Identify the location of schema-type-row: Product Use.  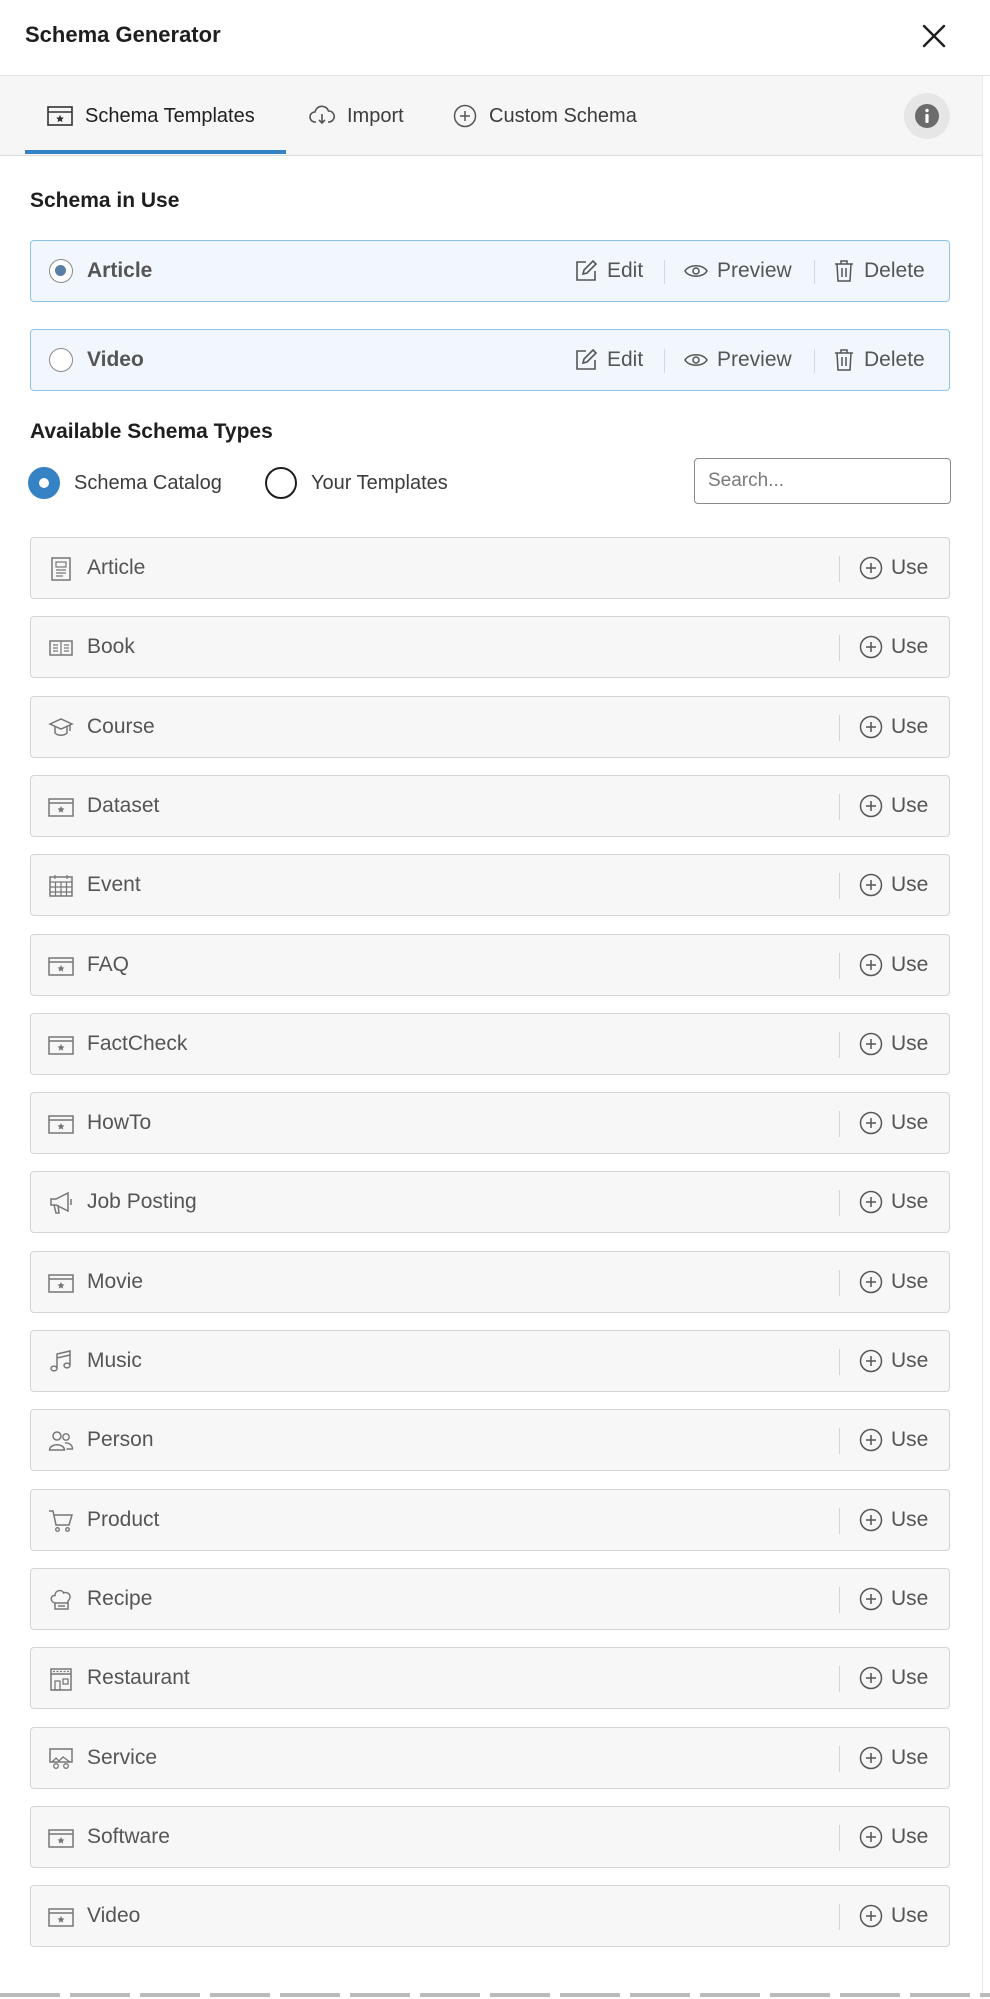
(490, 1519).